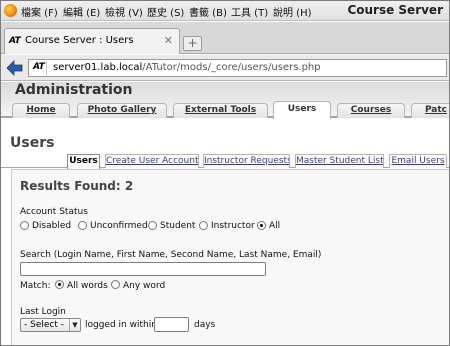  What do you see at coordinates (74, 90) in the screenshot?
I see `admin-title: Administration` at bounding box center [74, 90].